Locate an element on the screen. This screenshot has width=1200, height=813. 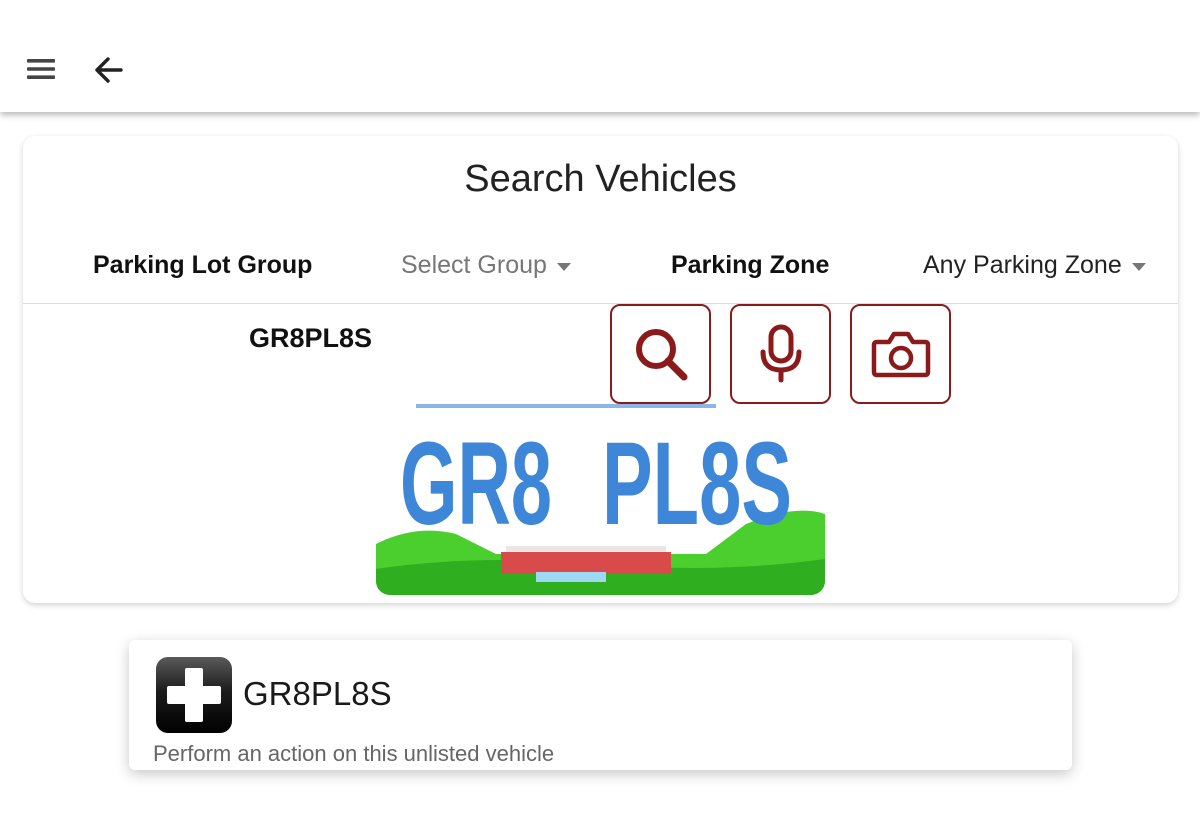
parking-lot-group-value: Select Group is located at coordinates (474, 265).